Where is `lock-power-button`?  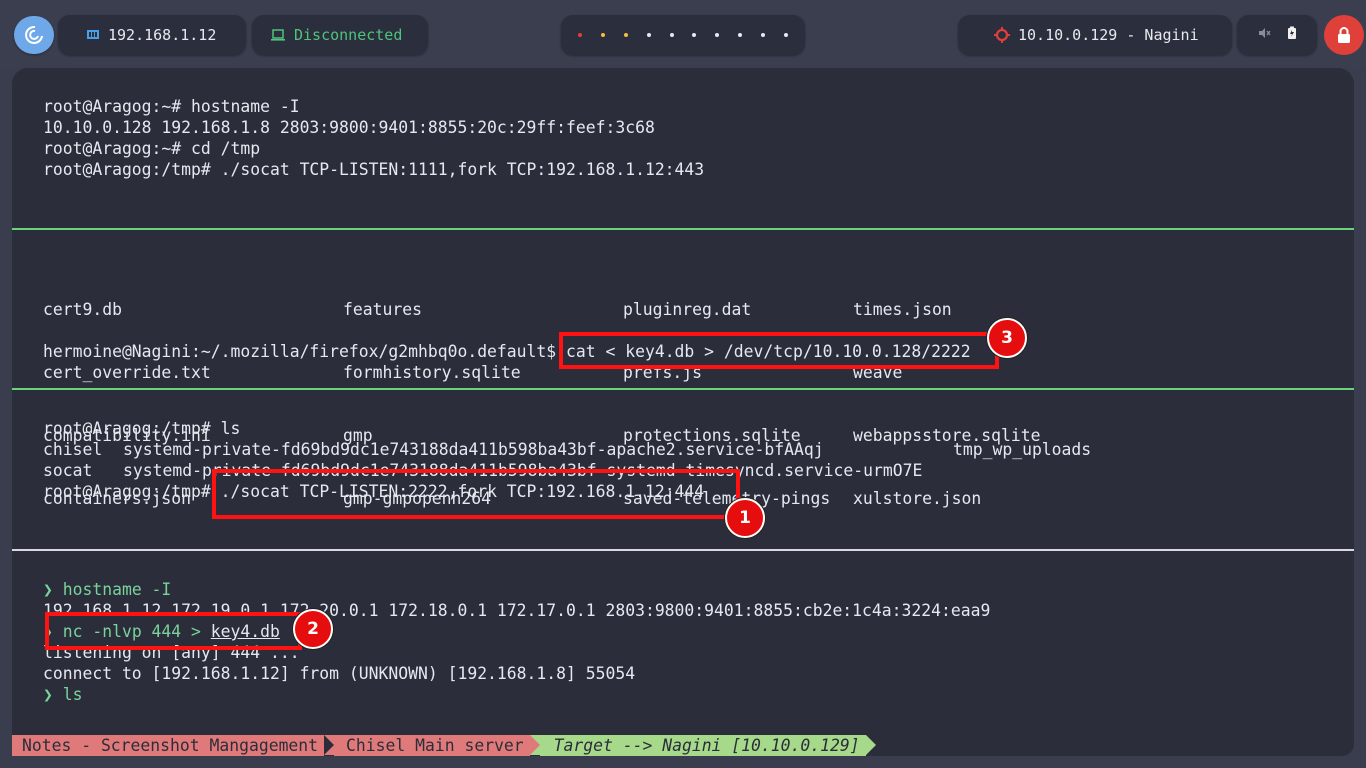
lock-power-button is located at coordinates (1344, 35).